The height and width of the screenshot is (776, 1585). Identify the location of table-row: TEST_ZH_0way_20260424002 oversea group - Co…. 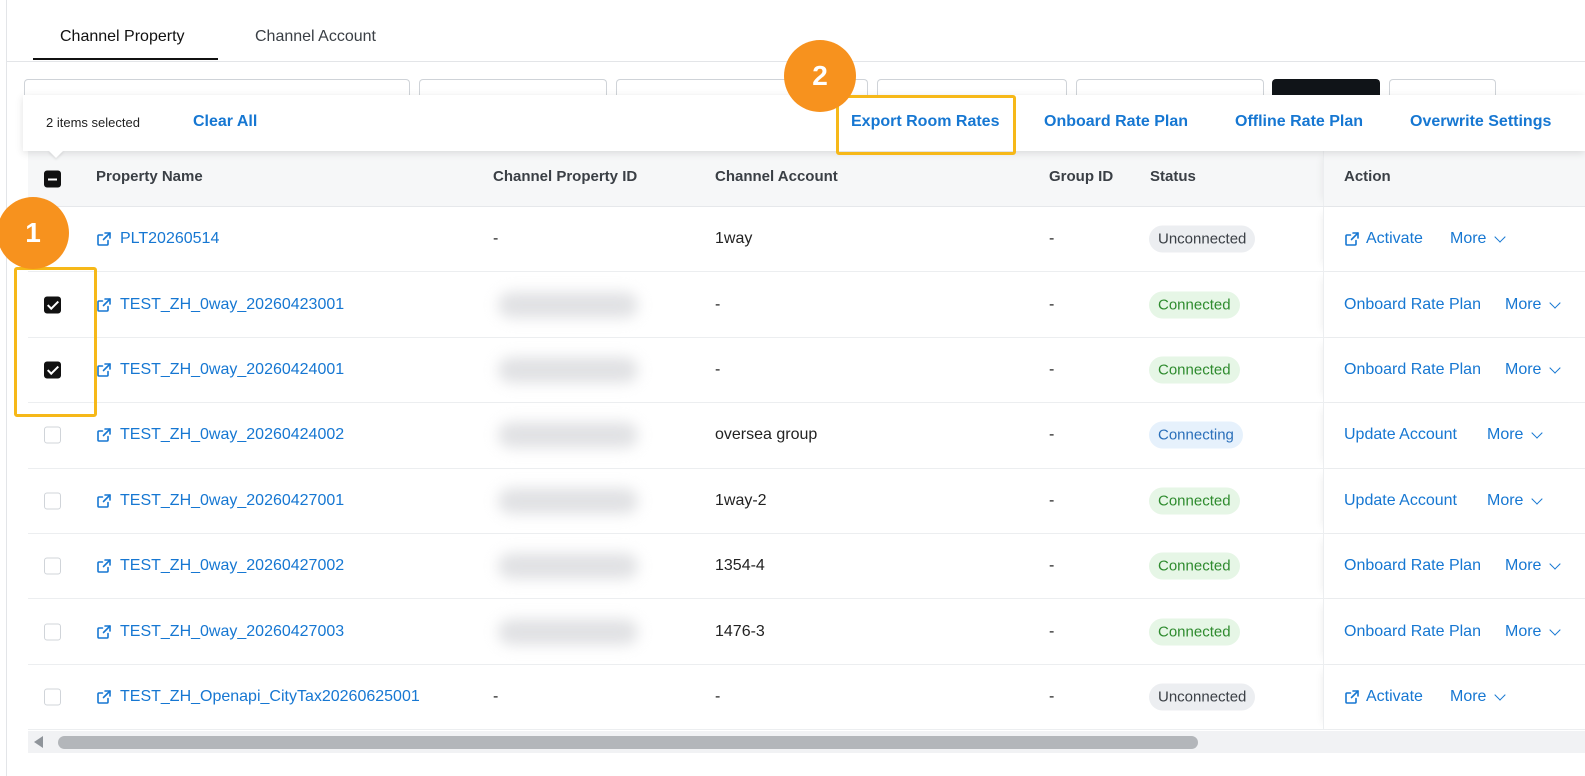
(806, 436).